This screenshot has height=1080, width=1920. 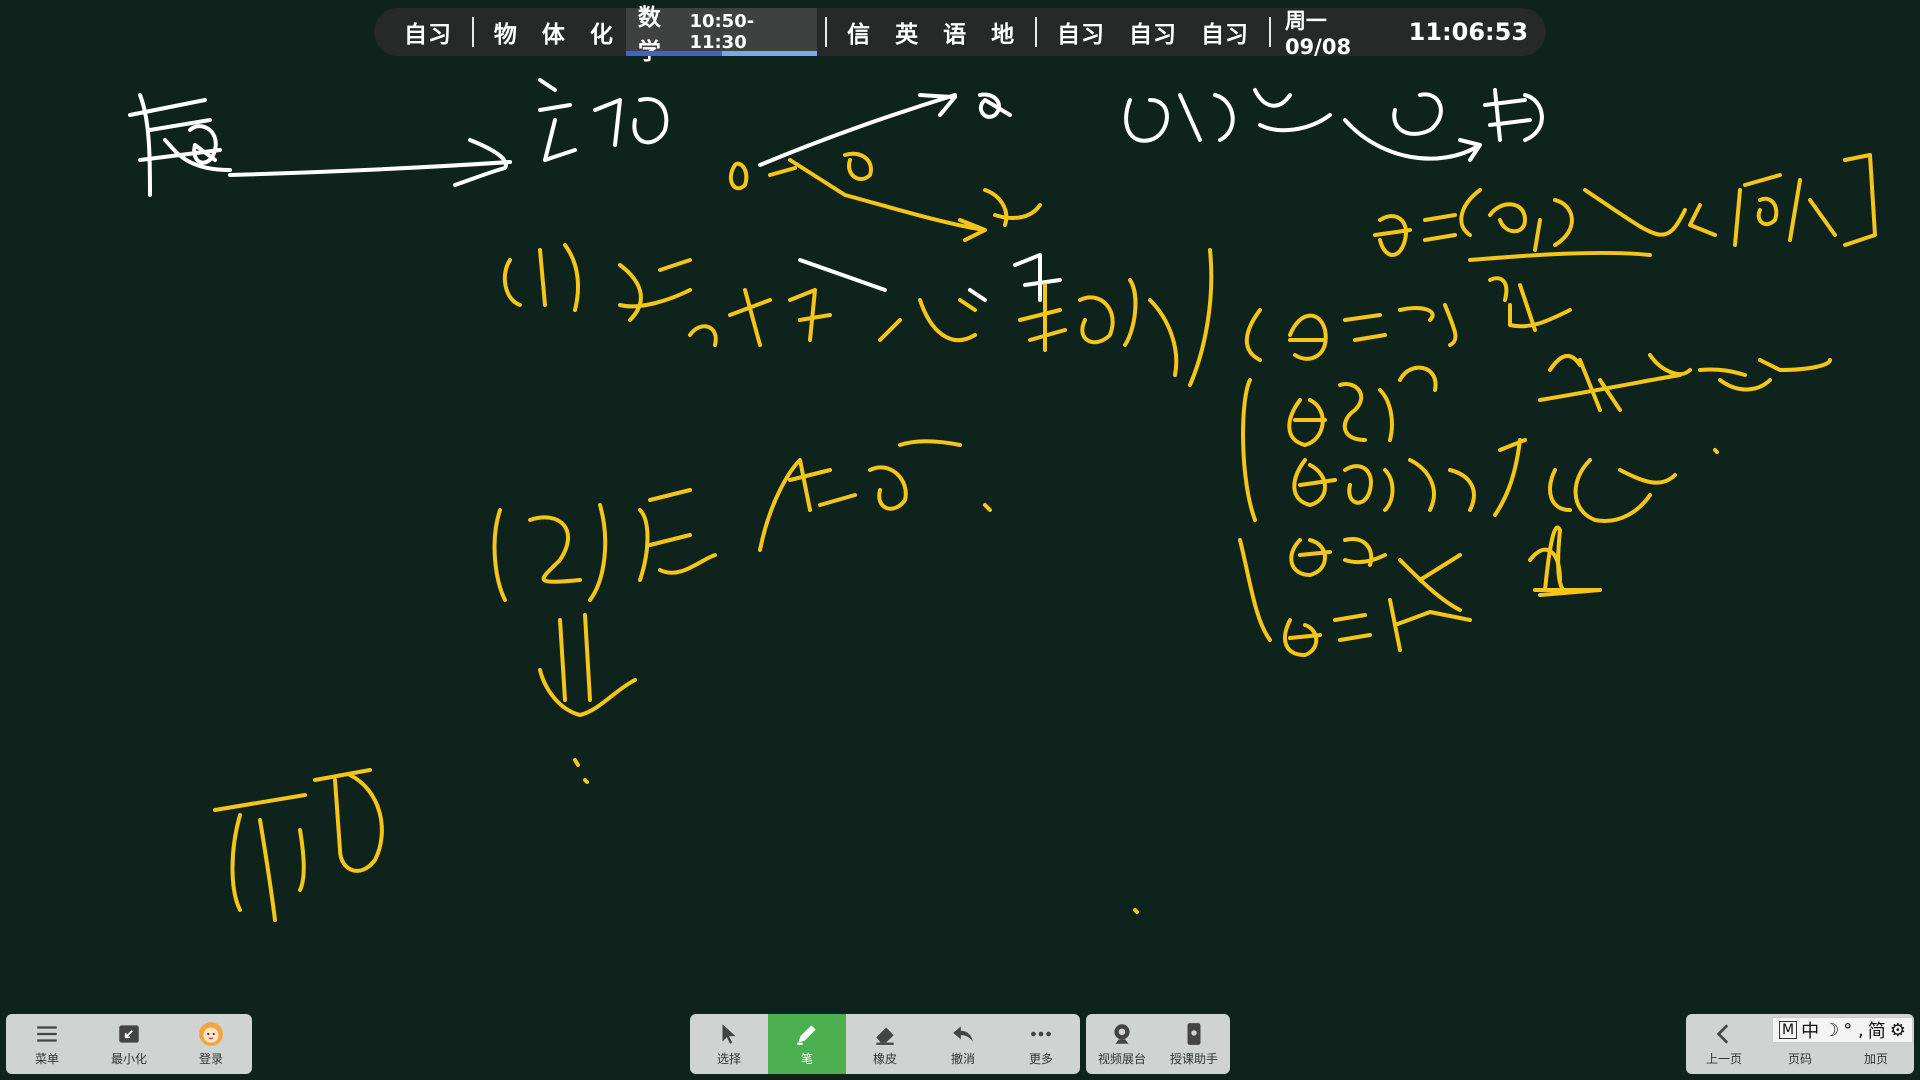 I want to click on assistant-label: 授课助手, so click(x=1193, y=1059).